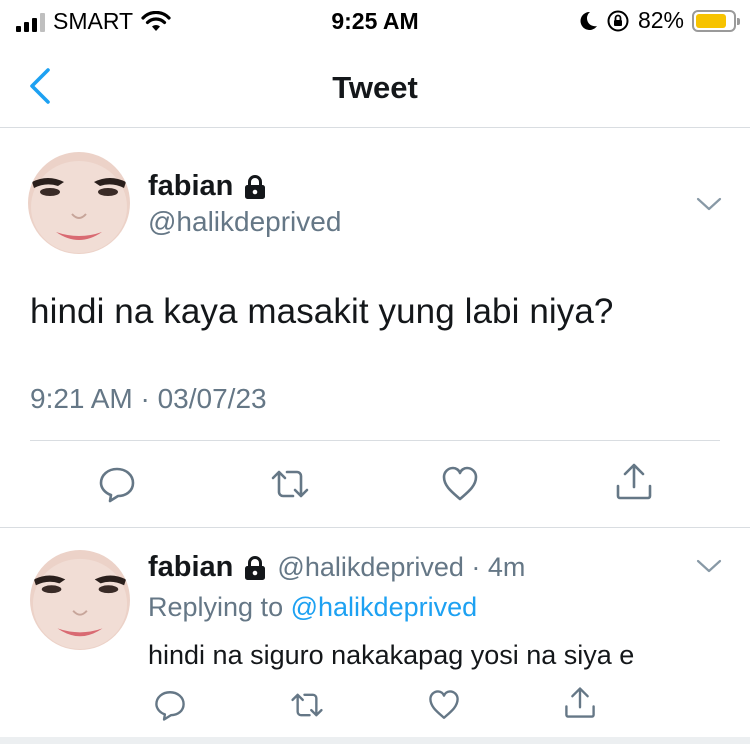 The height and width of the screenshot is (744, 750). I want to click on tweet-timestamp: 9:21 AM · 03/07/23, so click(148, 399).